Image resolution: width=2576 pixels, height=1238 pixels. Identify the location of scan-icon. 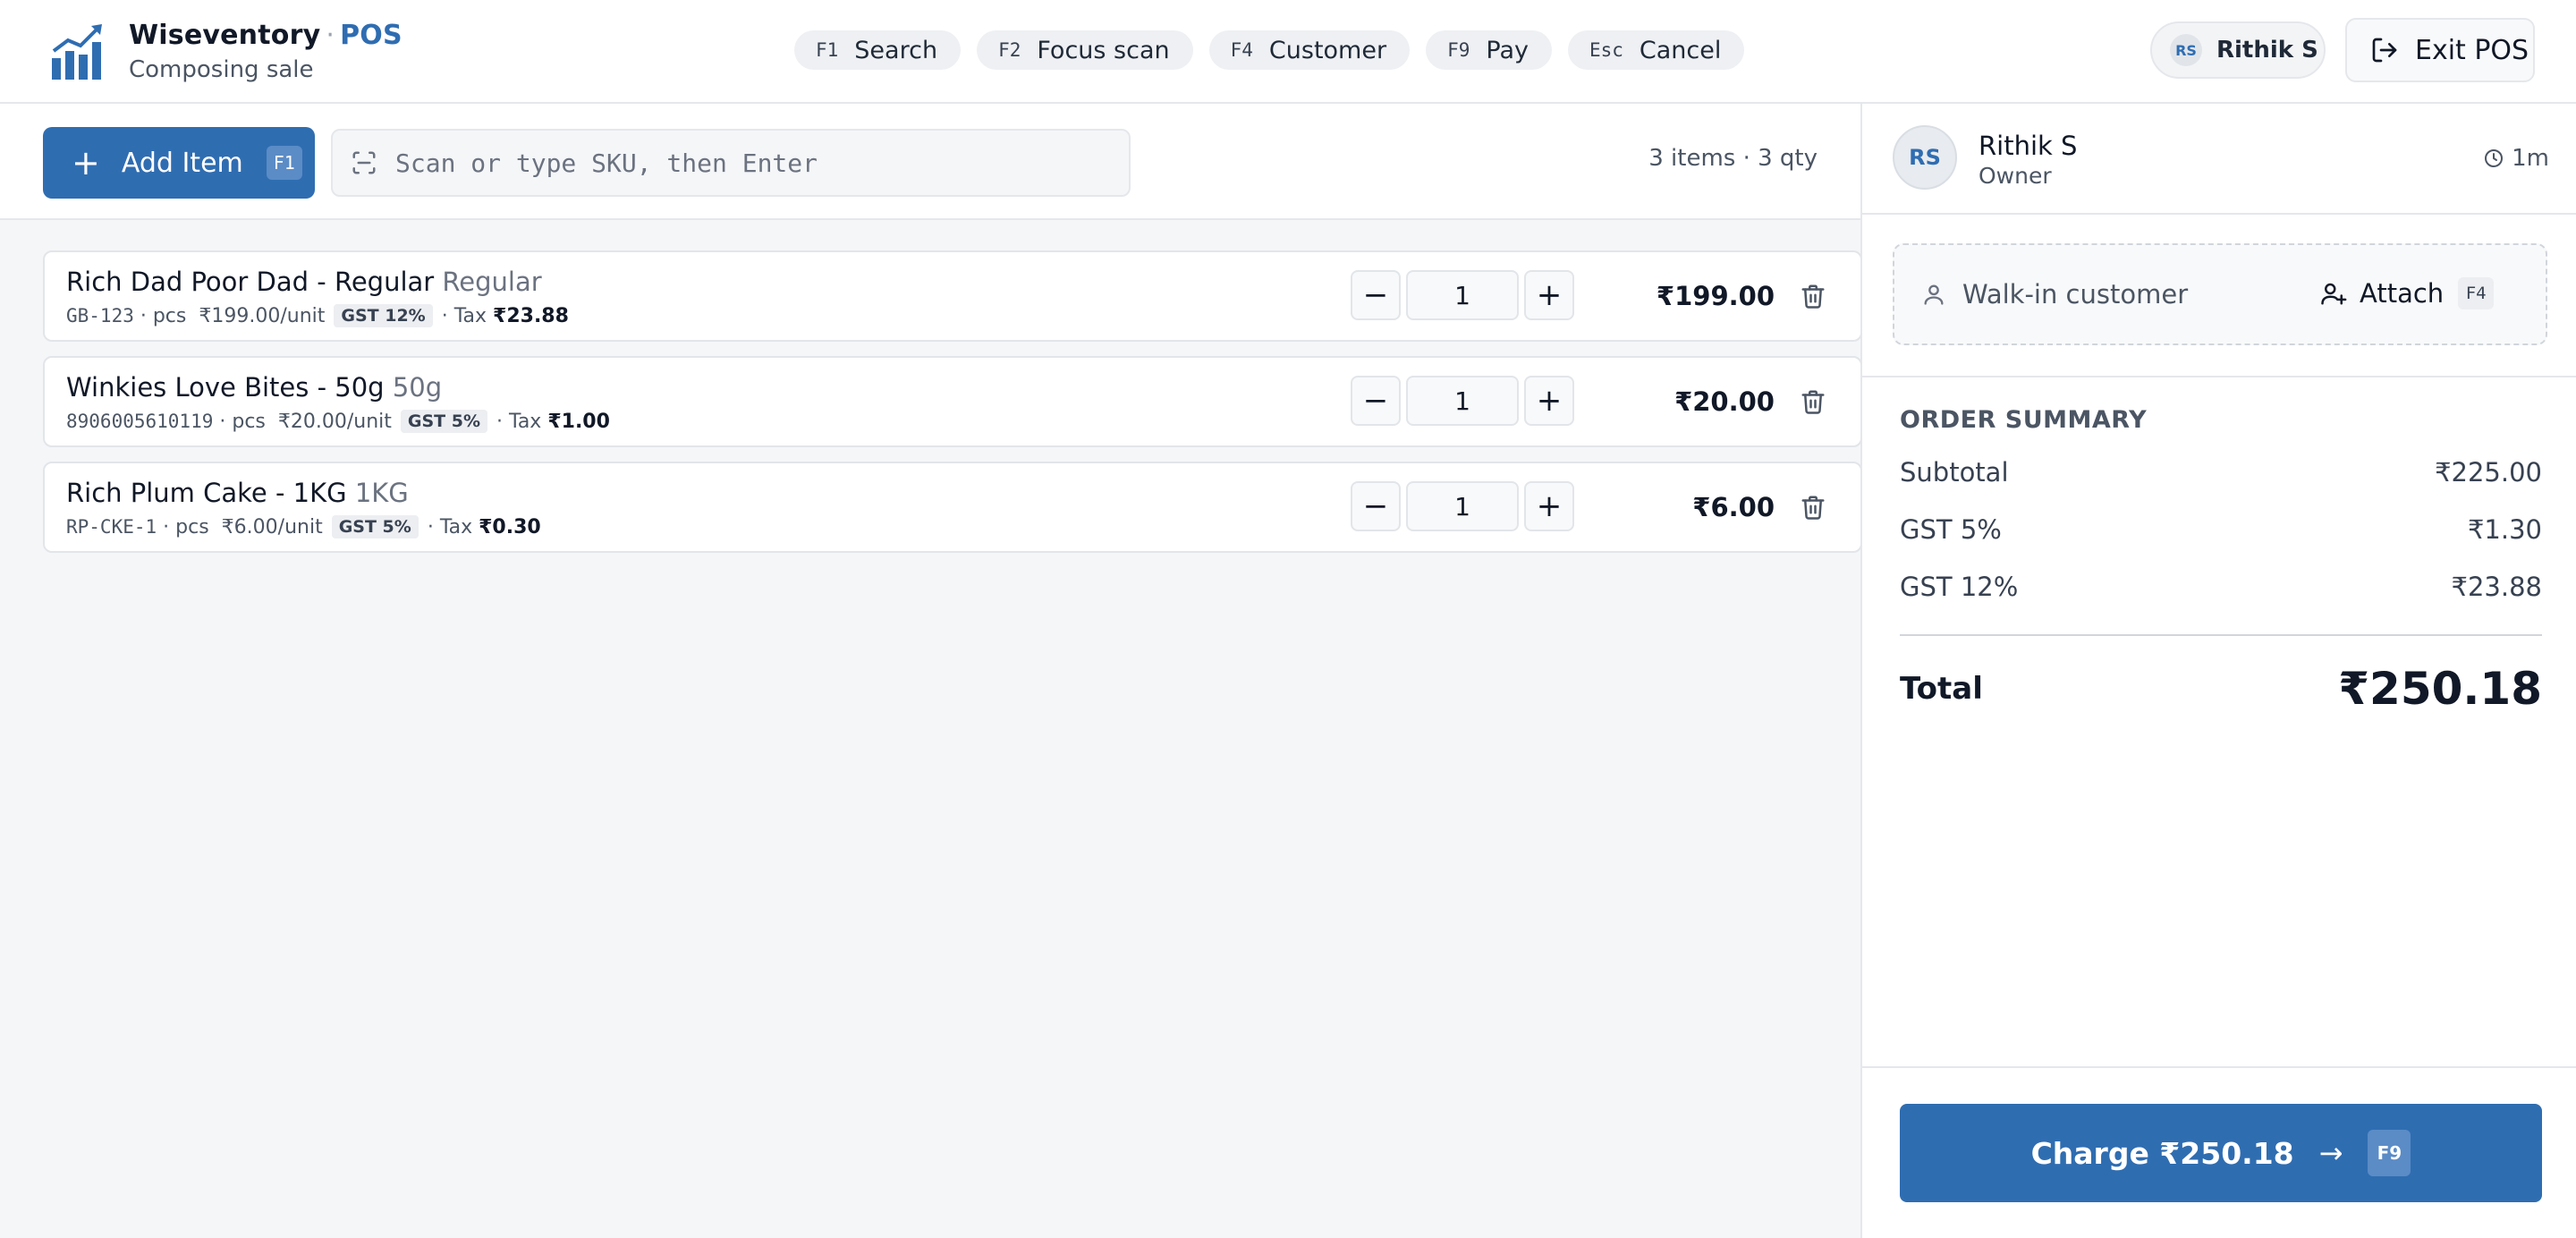
(364, 162).